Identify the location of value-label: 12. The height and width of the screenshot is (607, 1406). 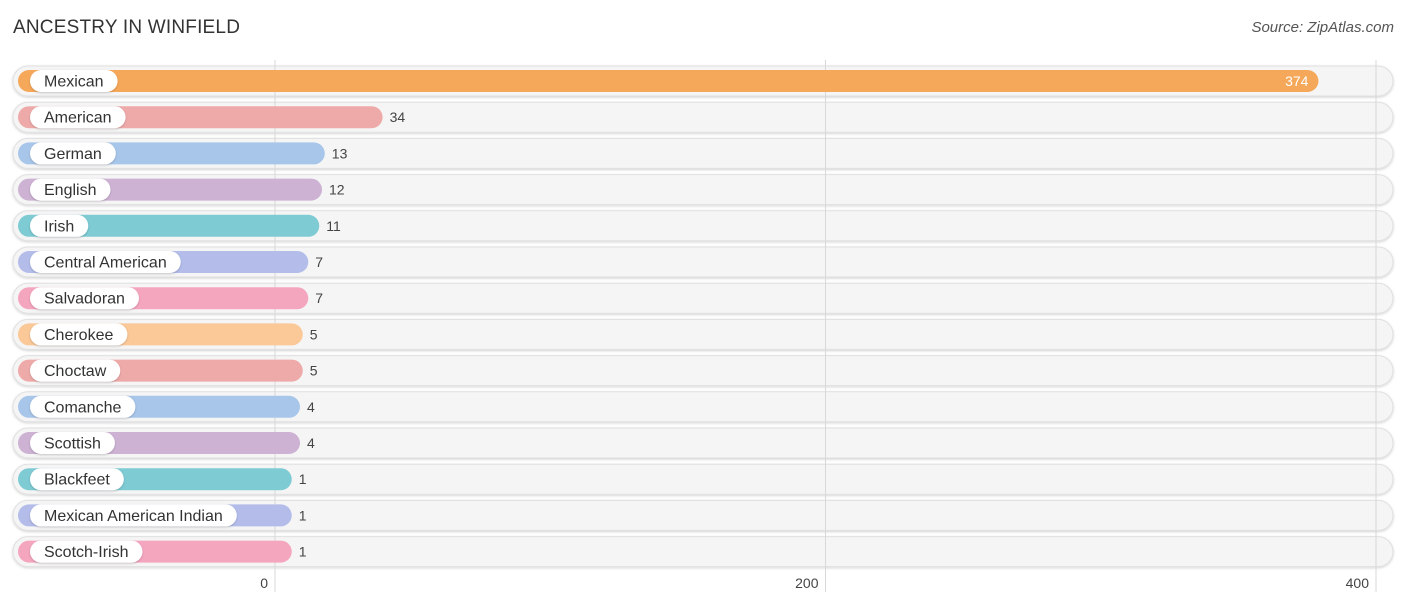
(337, 190).